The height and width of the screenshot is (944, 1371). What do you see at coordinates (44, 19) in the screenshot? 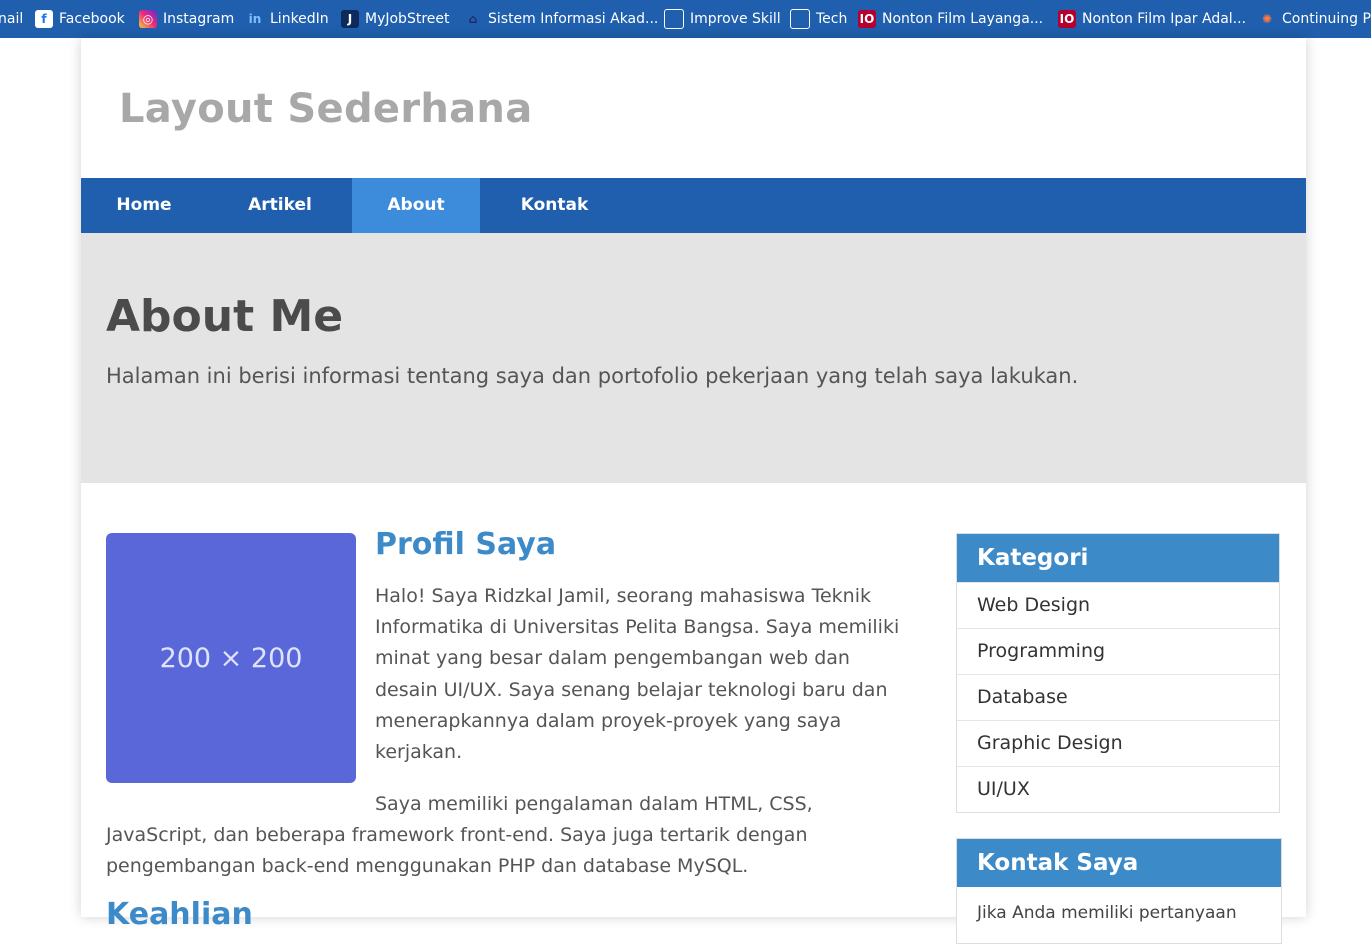
I see `facebook-icon: f` at bounding box center [44, 19].